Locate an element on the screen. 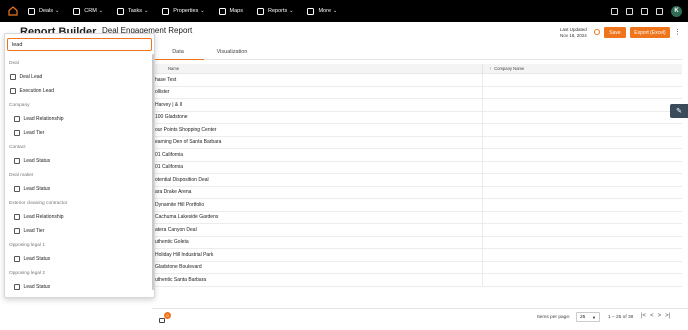  field-option: Execution Lead is located at coordinates (78, 91).